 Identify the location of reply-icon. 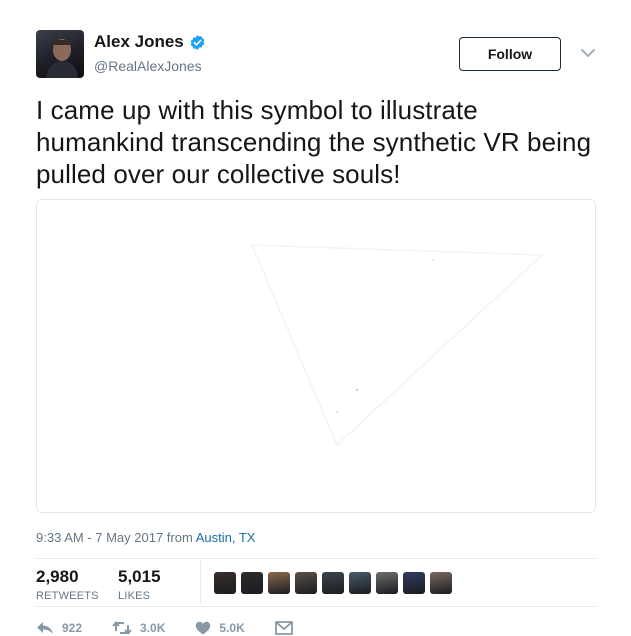
(45, 628).